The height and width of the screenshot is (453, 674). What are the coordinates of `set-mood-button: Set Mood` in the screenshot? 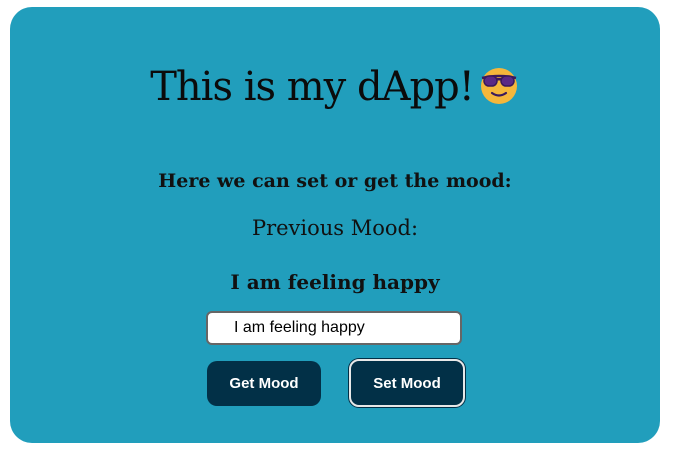 It's located at (407, 383).